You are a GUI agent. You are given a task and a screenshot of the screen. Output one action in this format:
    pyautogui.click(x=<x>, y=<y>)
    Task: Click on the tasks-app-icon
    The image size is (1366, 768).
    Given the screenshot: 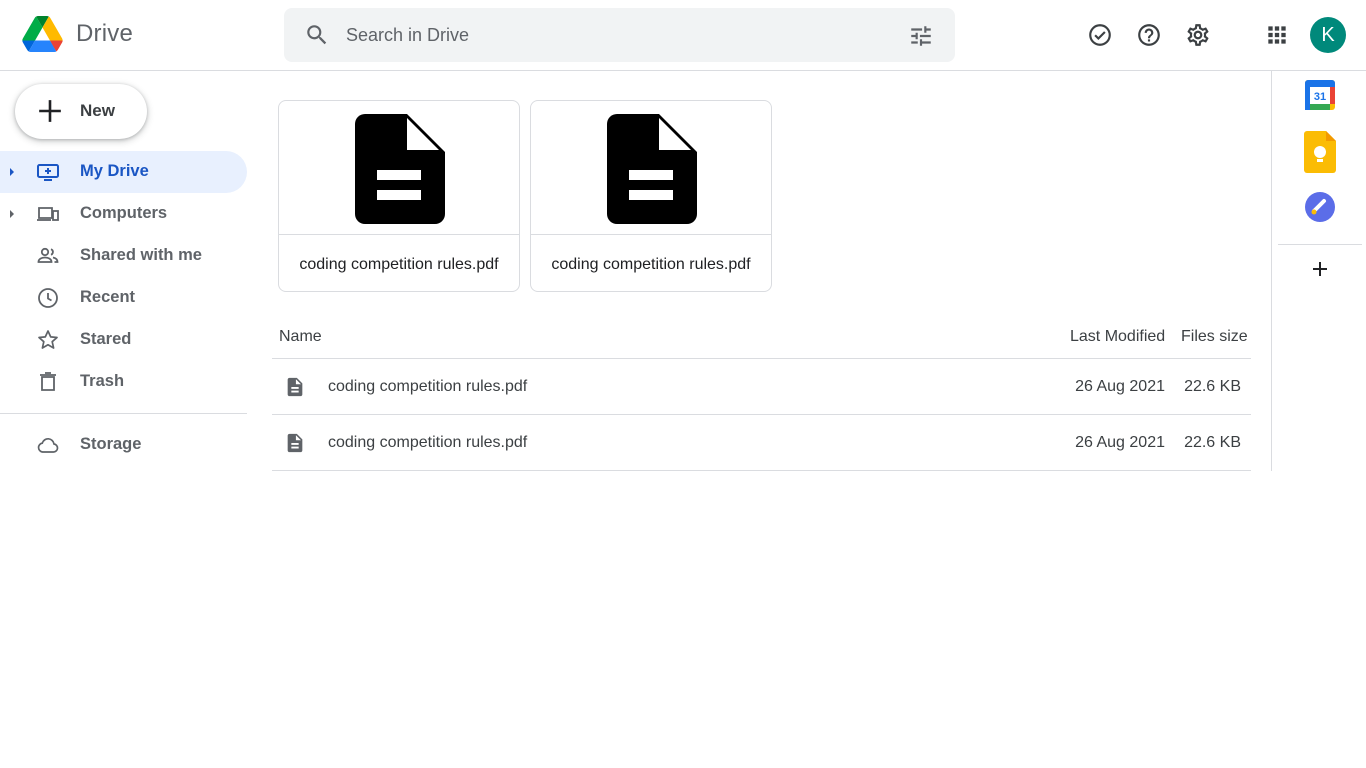 What is the action you would take?
    pyautogui.click(x=1320, y=207)
    